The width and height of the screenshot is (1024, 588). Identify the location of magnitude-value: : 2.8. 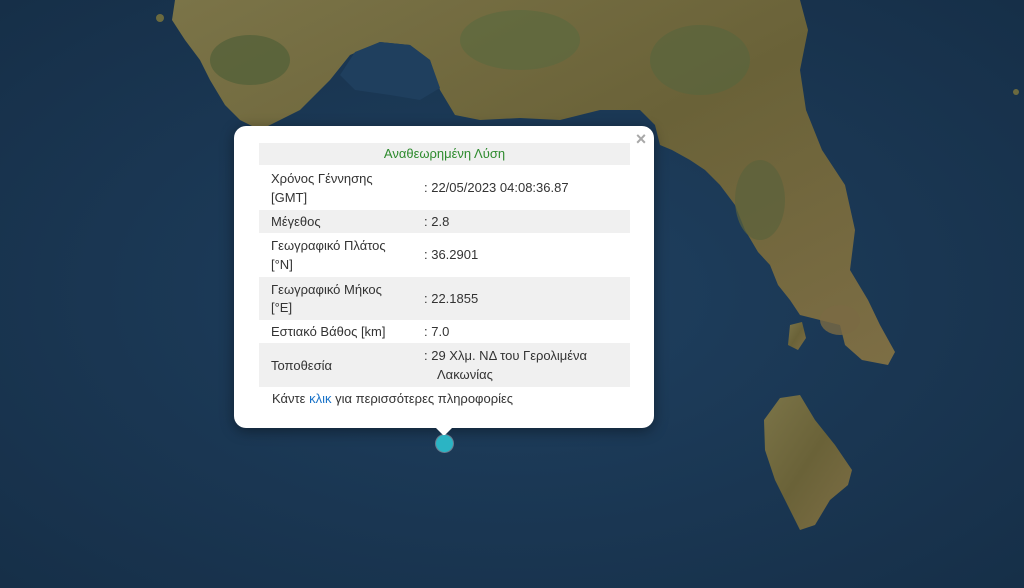
(437, 221).